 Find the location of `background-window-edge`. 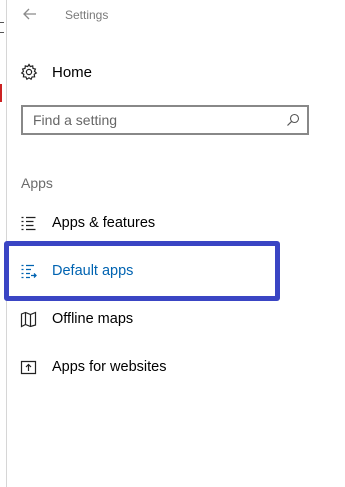

background-window-edge is located at coordinates (3, 243).